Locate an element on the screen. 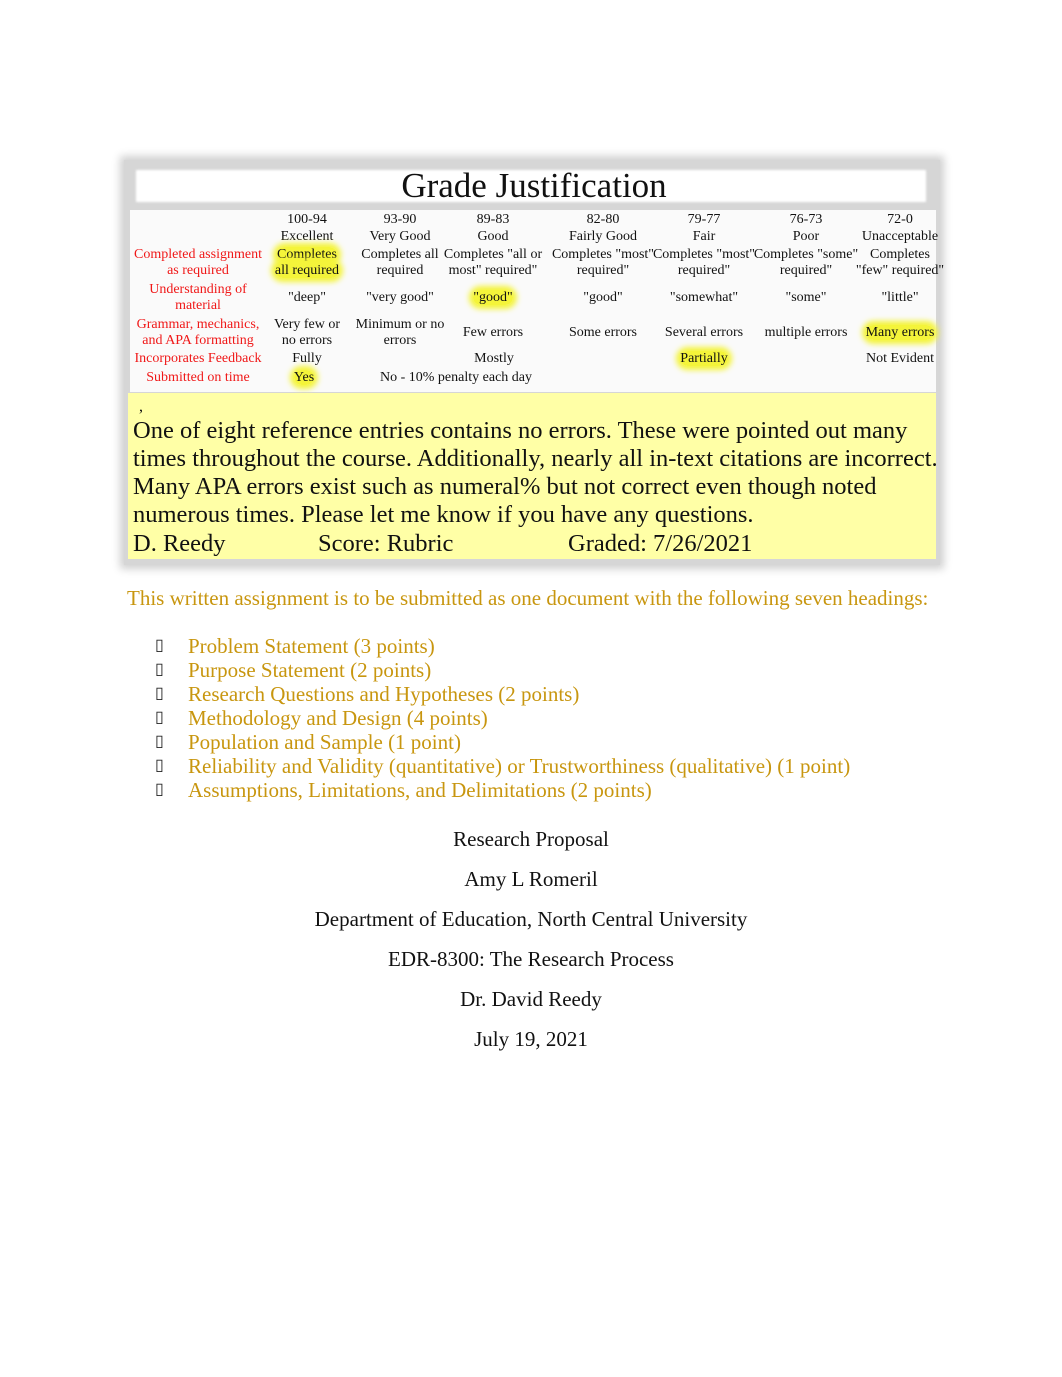 Image resolution: width=1062 pixels, height=1377 pixels. cell-text: Mostly is located at coordinates (494, 358).